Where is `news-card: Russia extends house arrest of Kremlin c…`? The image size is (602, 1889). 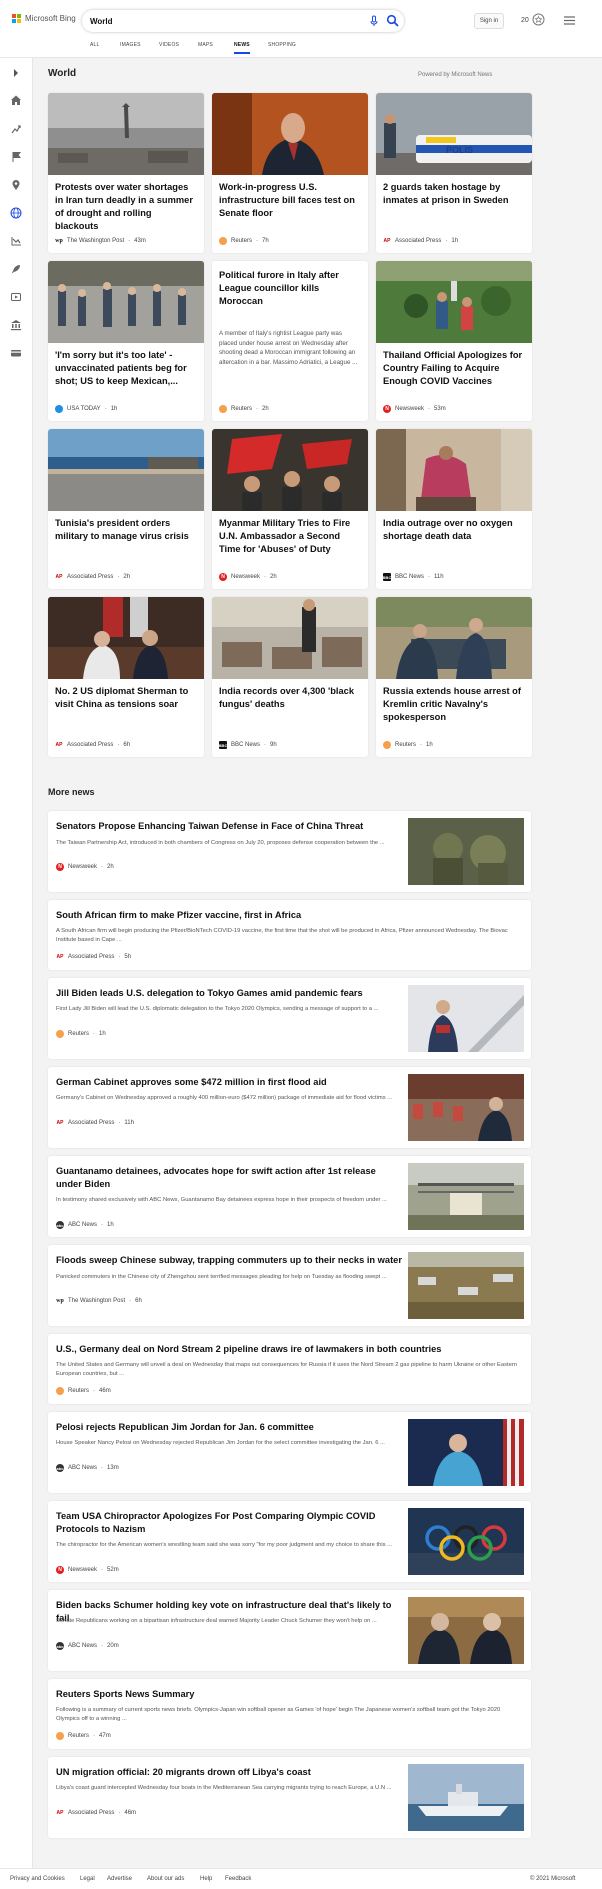 news-card: Russia extends house arrest of Kremlin c… is located at coordinates (454, 677).